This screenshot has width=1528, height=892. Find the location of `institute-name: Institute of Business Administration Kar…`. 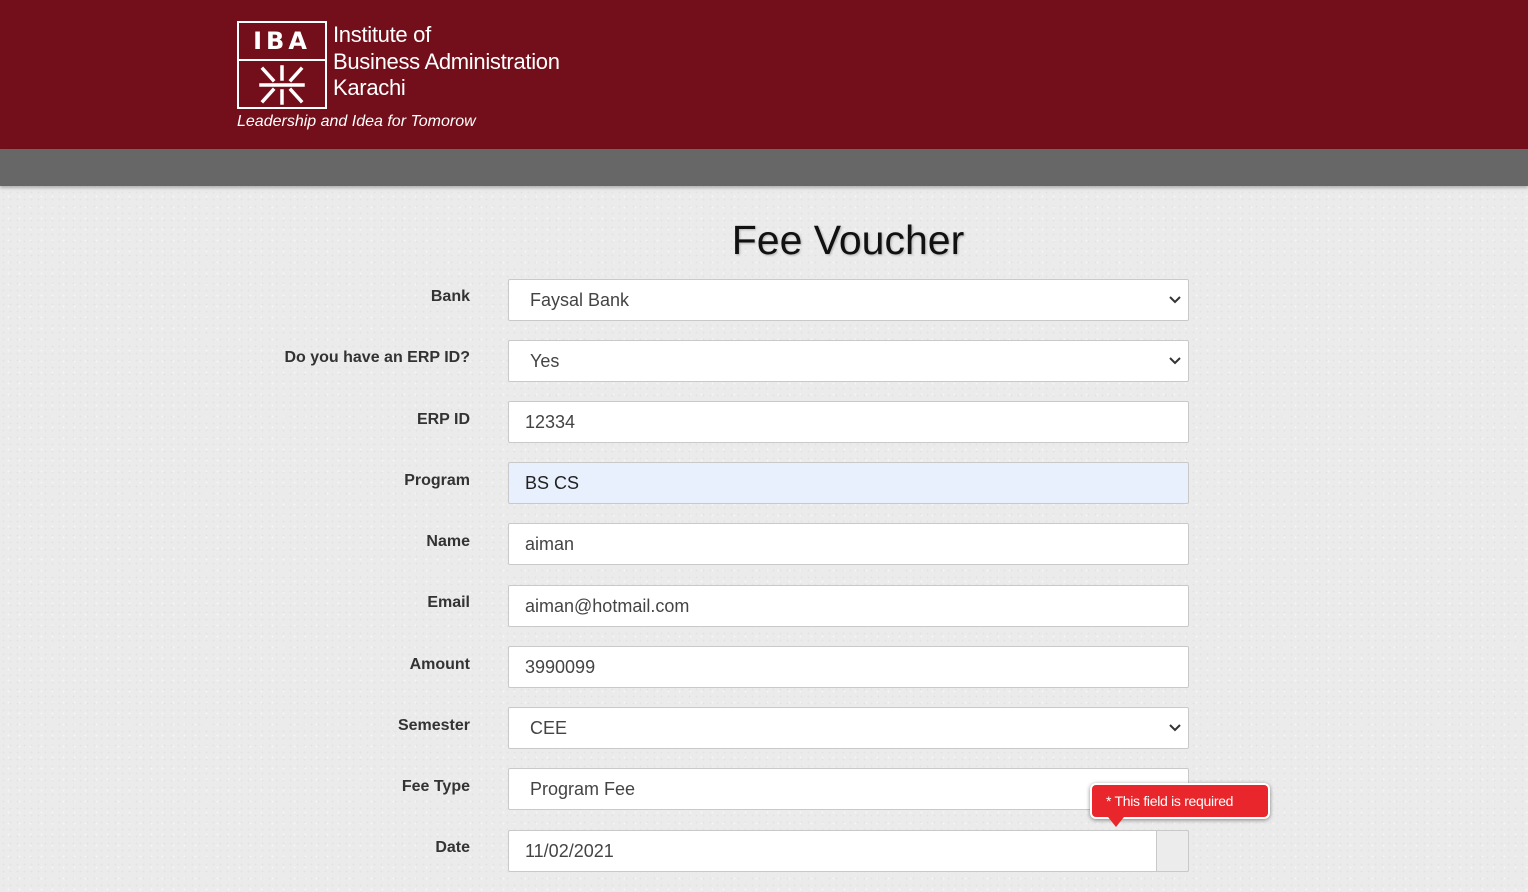

institute-name: Institute of Business Administration Kar… is located at coordinates (446, 62).